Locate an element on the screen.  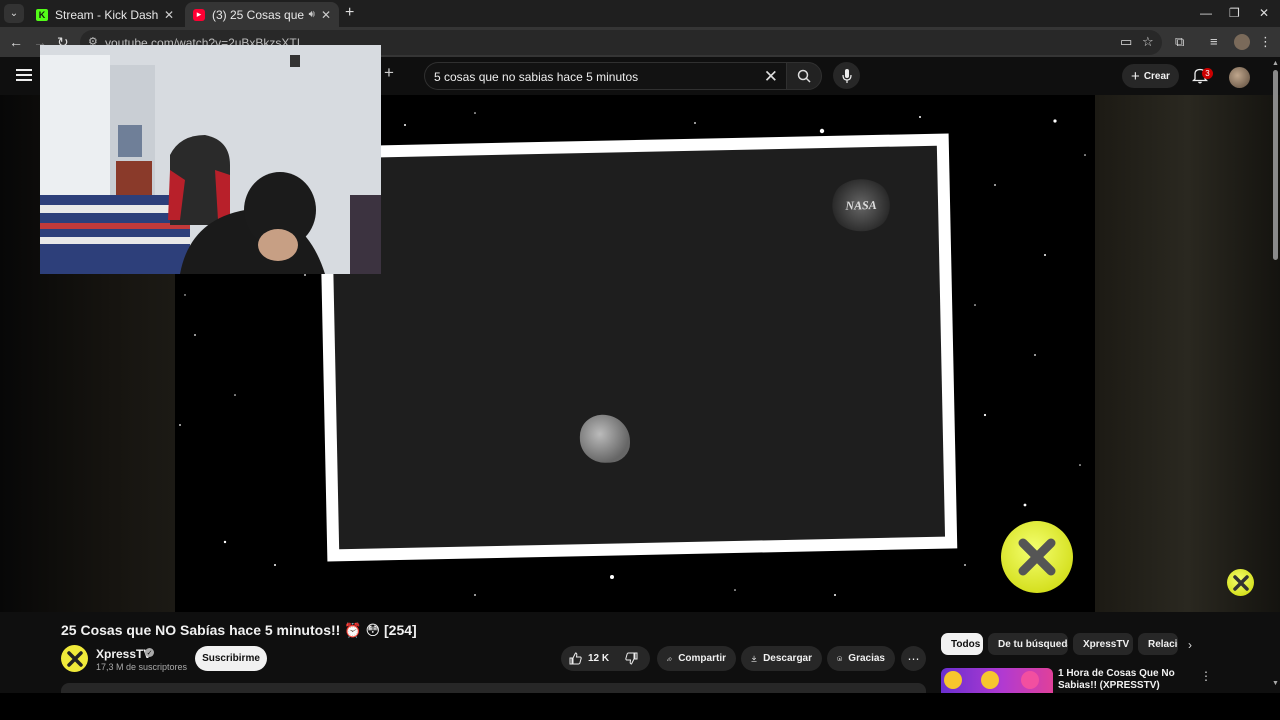
thanks-label: Gracias is located at coordinates (866, 658).